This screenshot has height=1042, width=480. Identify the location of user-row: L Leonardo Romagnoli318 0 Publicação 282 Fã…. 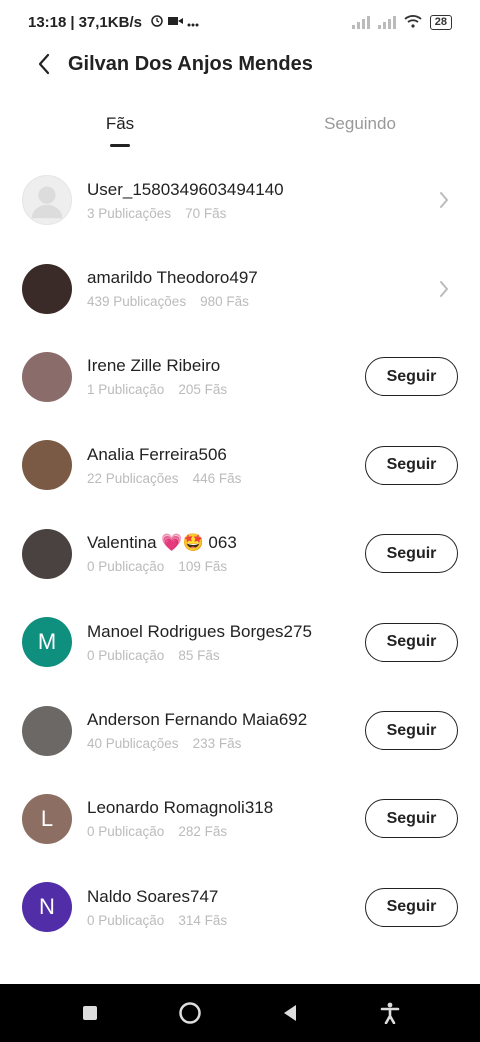
(240, 819).